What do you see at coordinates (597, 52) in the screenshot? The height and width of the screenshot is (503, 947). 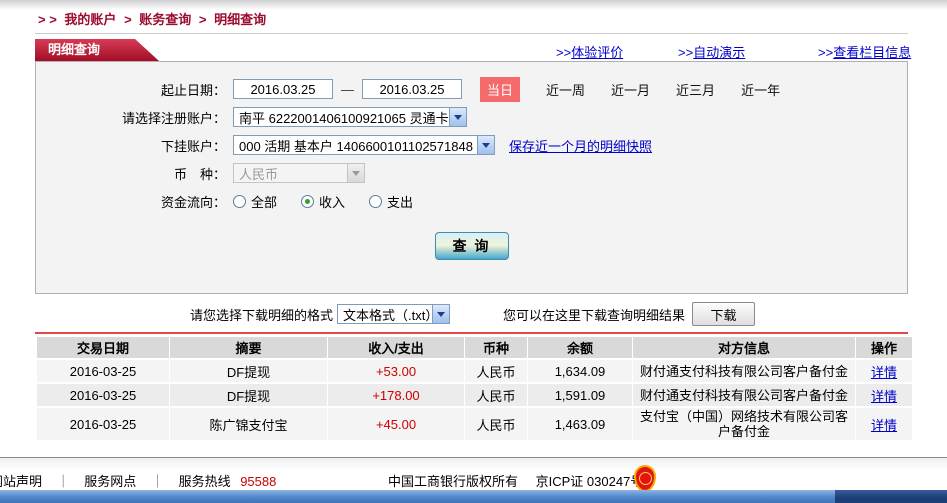 I see `link-label: 体验评价` at bounding box center [597, 52].